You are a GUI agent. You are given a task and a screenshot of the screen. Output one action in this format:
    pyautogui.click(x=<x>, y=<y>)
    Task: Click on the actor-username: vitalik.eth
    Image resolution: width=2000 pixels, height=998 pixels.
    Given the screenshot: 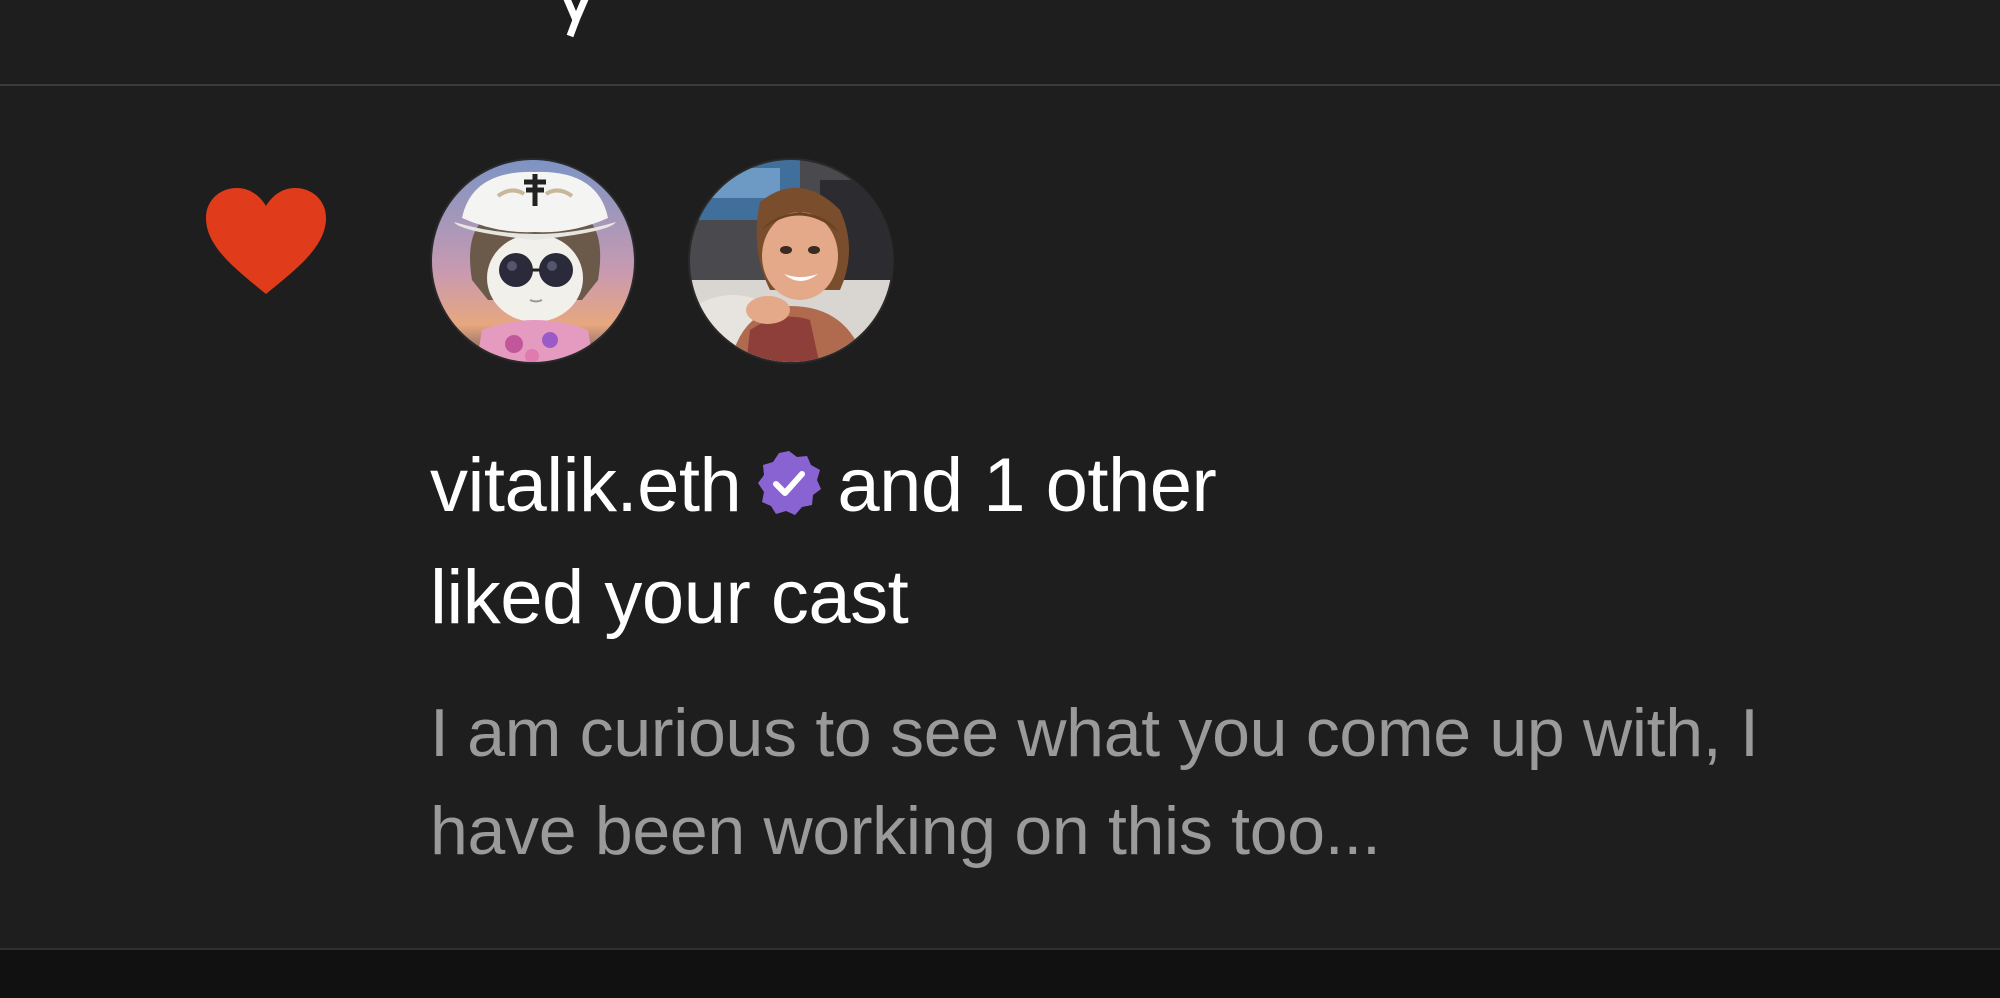 What is the action you would take?
    pyautogui.click(x=586, y=485)
    